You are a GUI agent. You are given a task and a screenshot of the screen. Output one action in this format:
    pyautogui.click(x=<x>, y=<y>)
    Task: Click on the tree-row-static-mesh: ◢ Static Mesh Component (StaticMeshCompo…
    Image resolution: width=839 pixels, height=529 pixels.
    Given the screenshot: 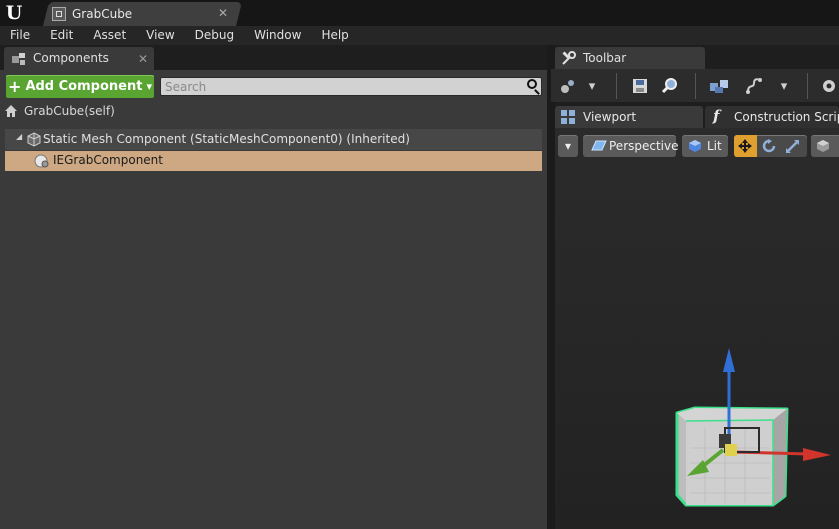 What is the action you would take?
    pyautogui.click(x=273, y=139)
    